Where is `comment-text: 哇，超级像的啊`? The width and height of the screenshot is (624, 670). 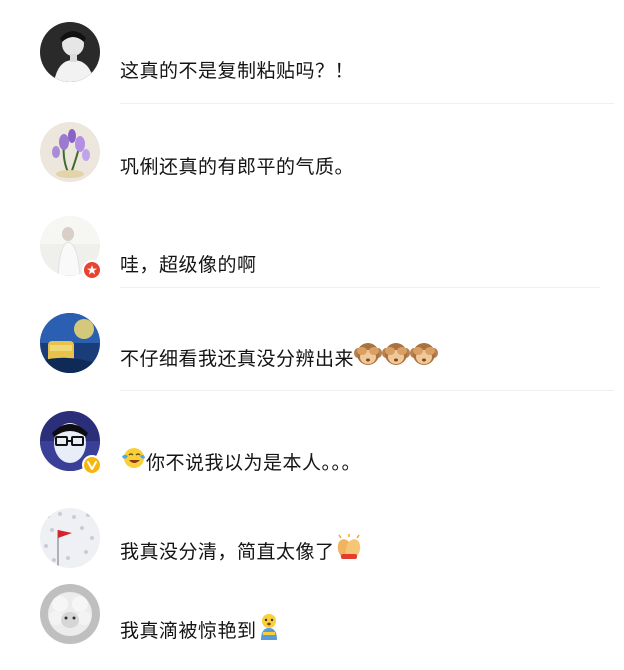
comment-text: 哇，超级像的啊 is located at coordinates (188, 265).